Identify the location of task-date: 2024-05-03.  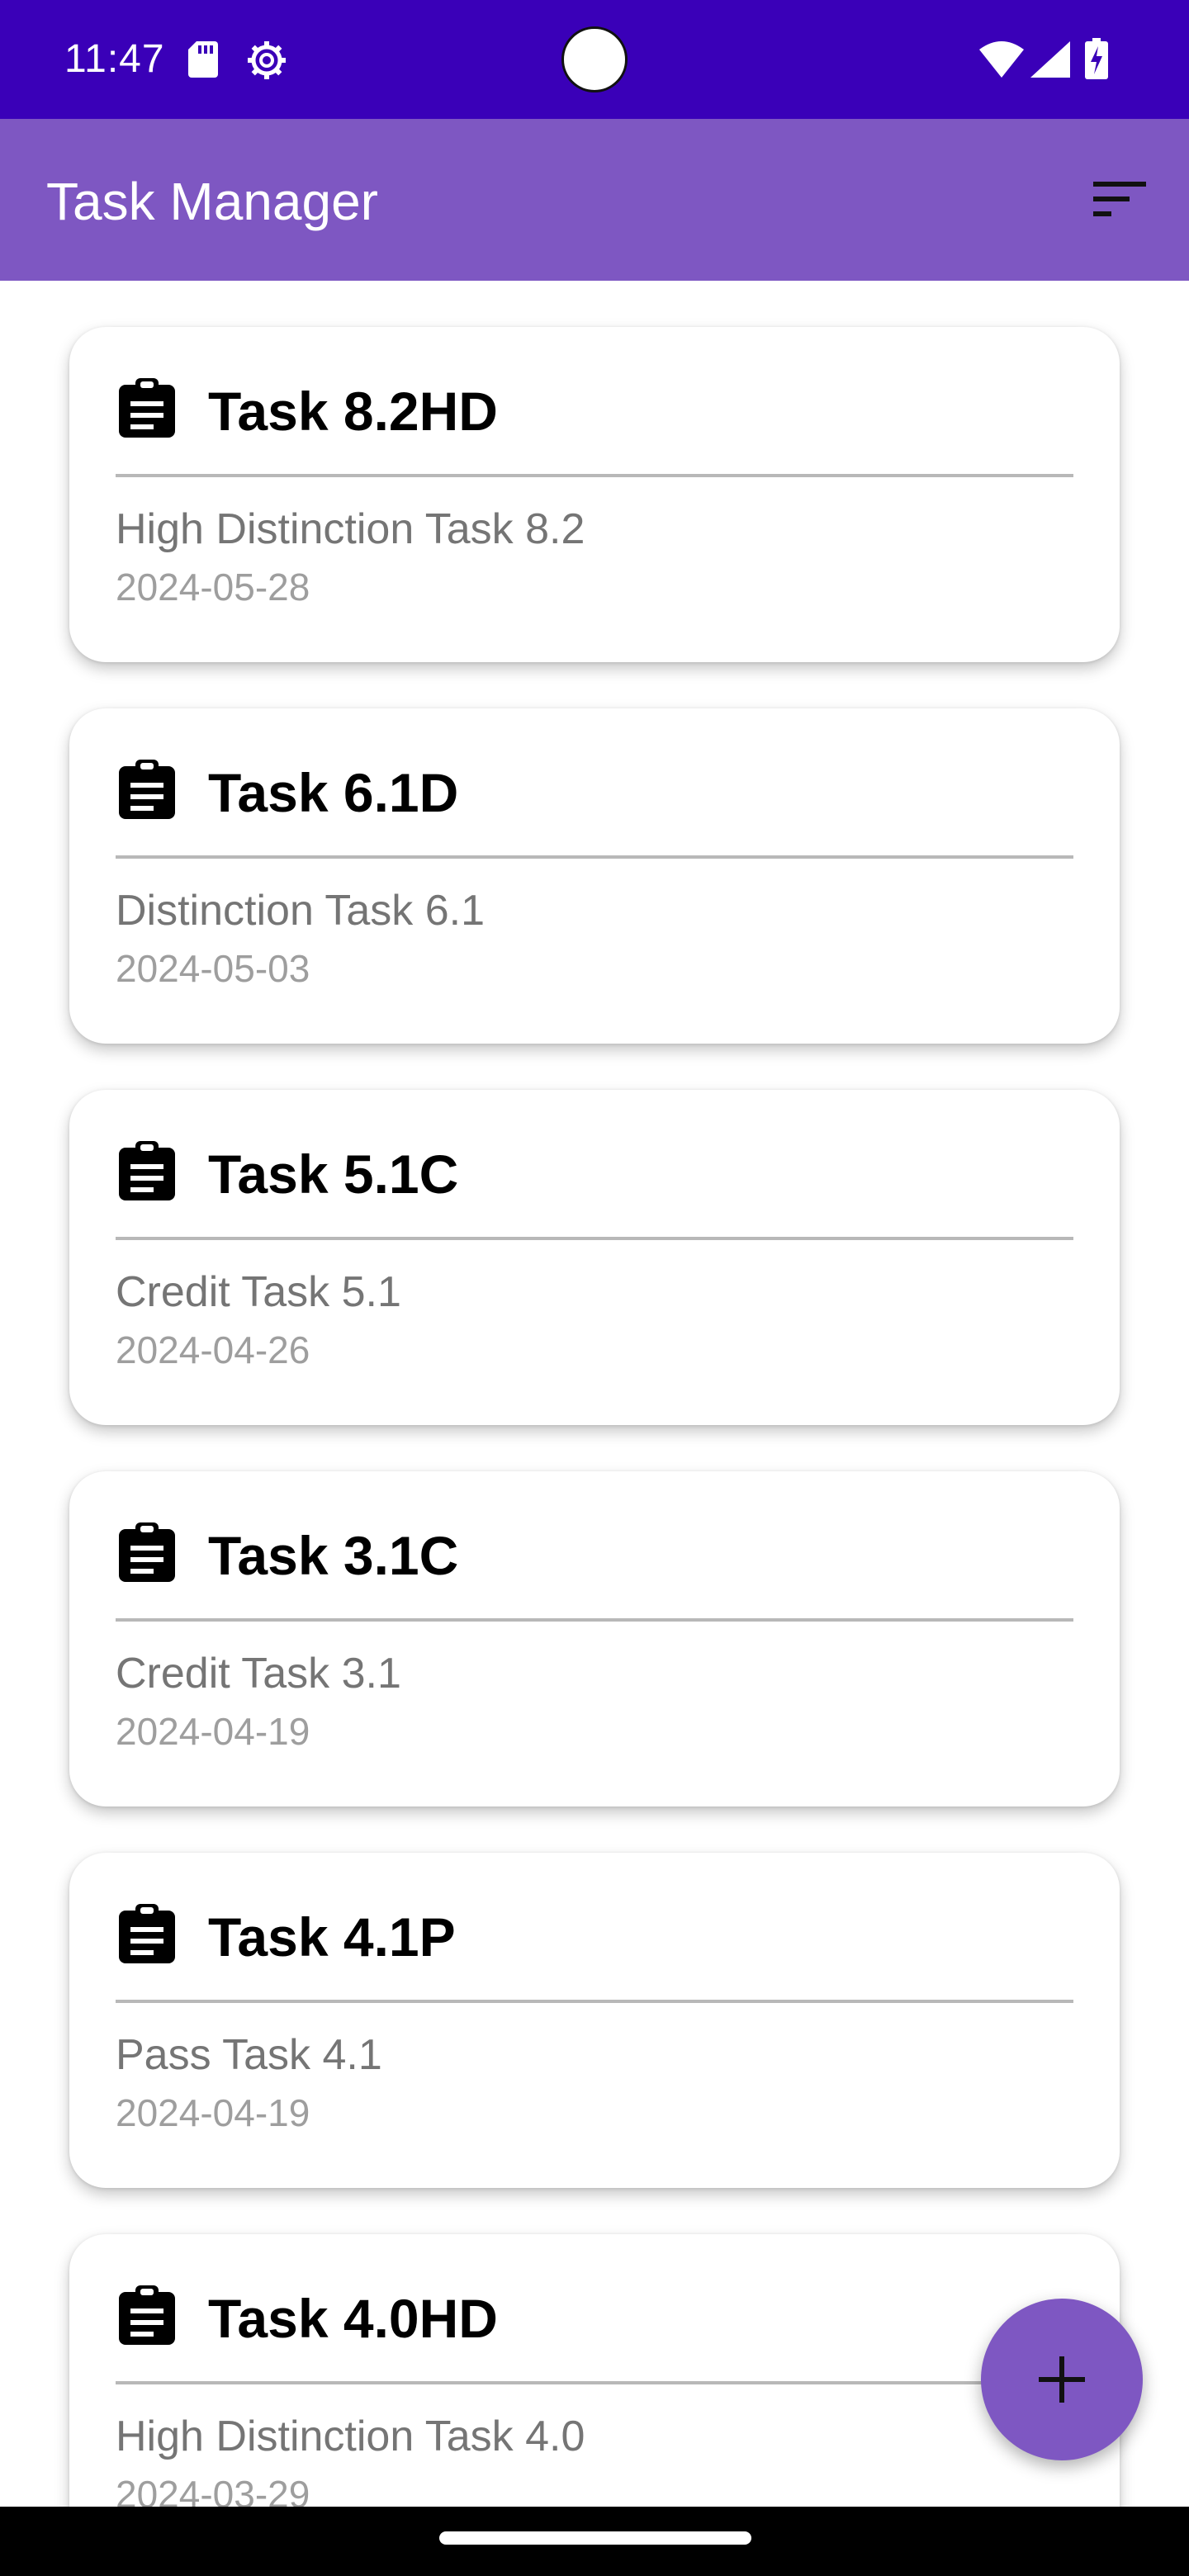
(213, 968).